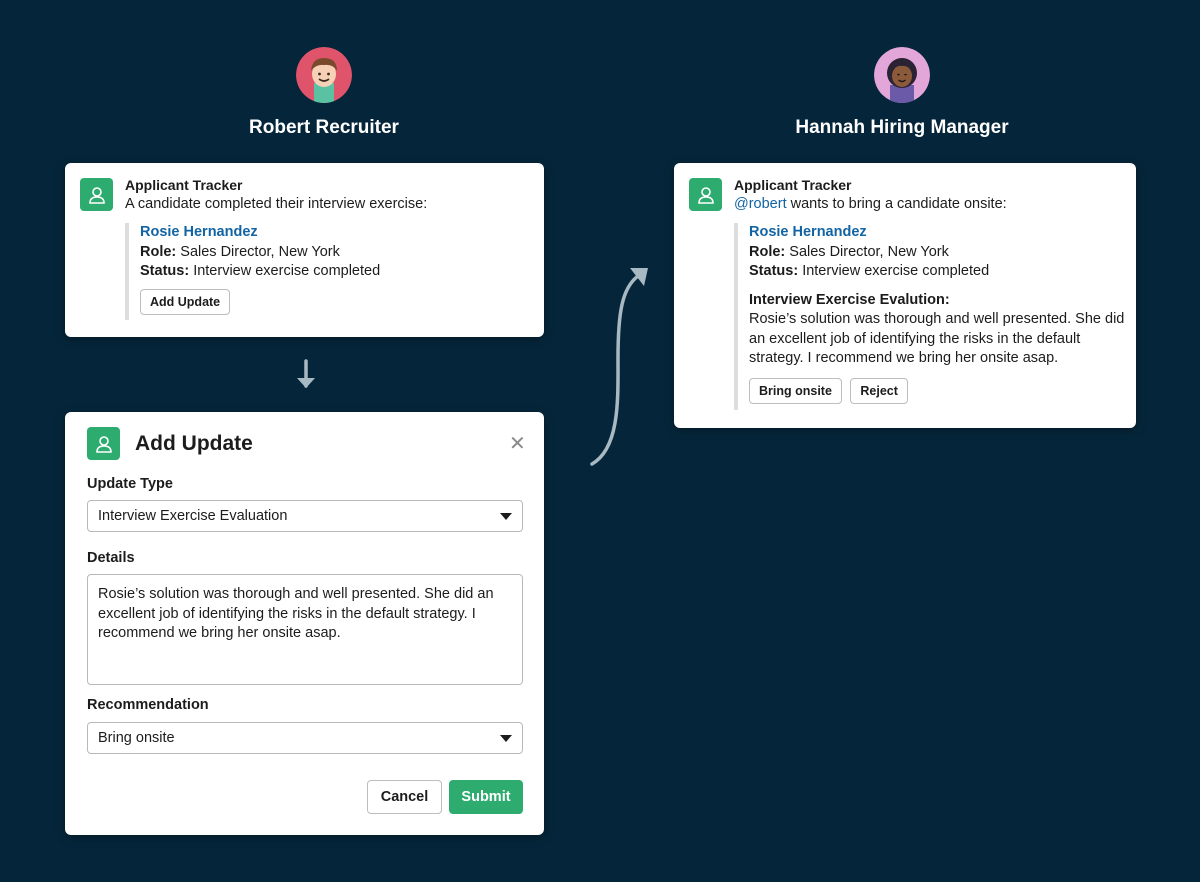 The image size is (1200, 882). Describe the element at coordinates (902, 127) in the screenshot. I see `hannah-name: Hannah Hiring Manager` at that location.